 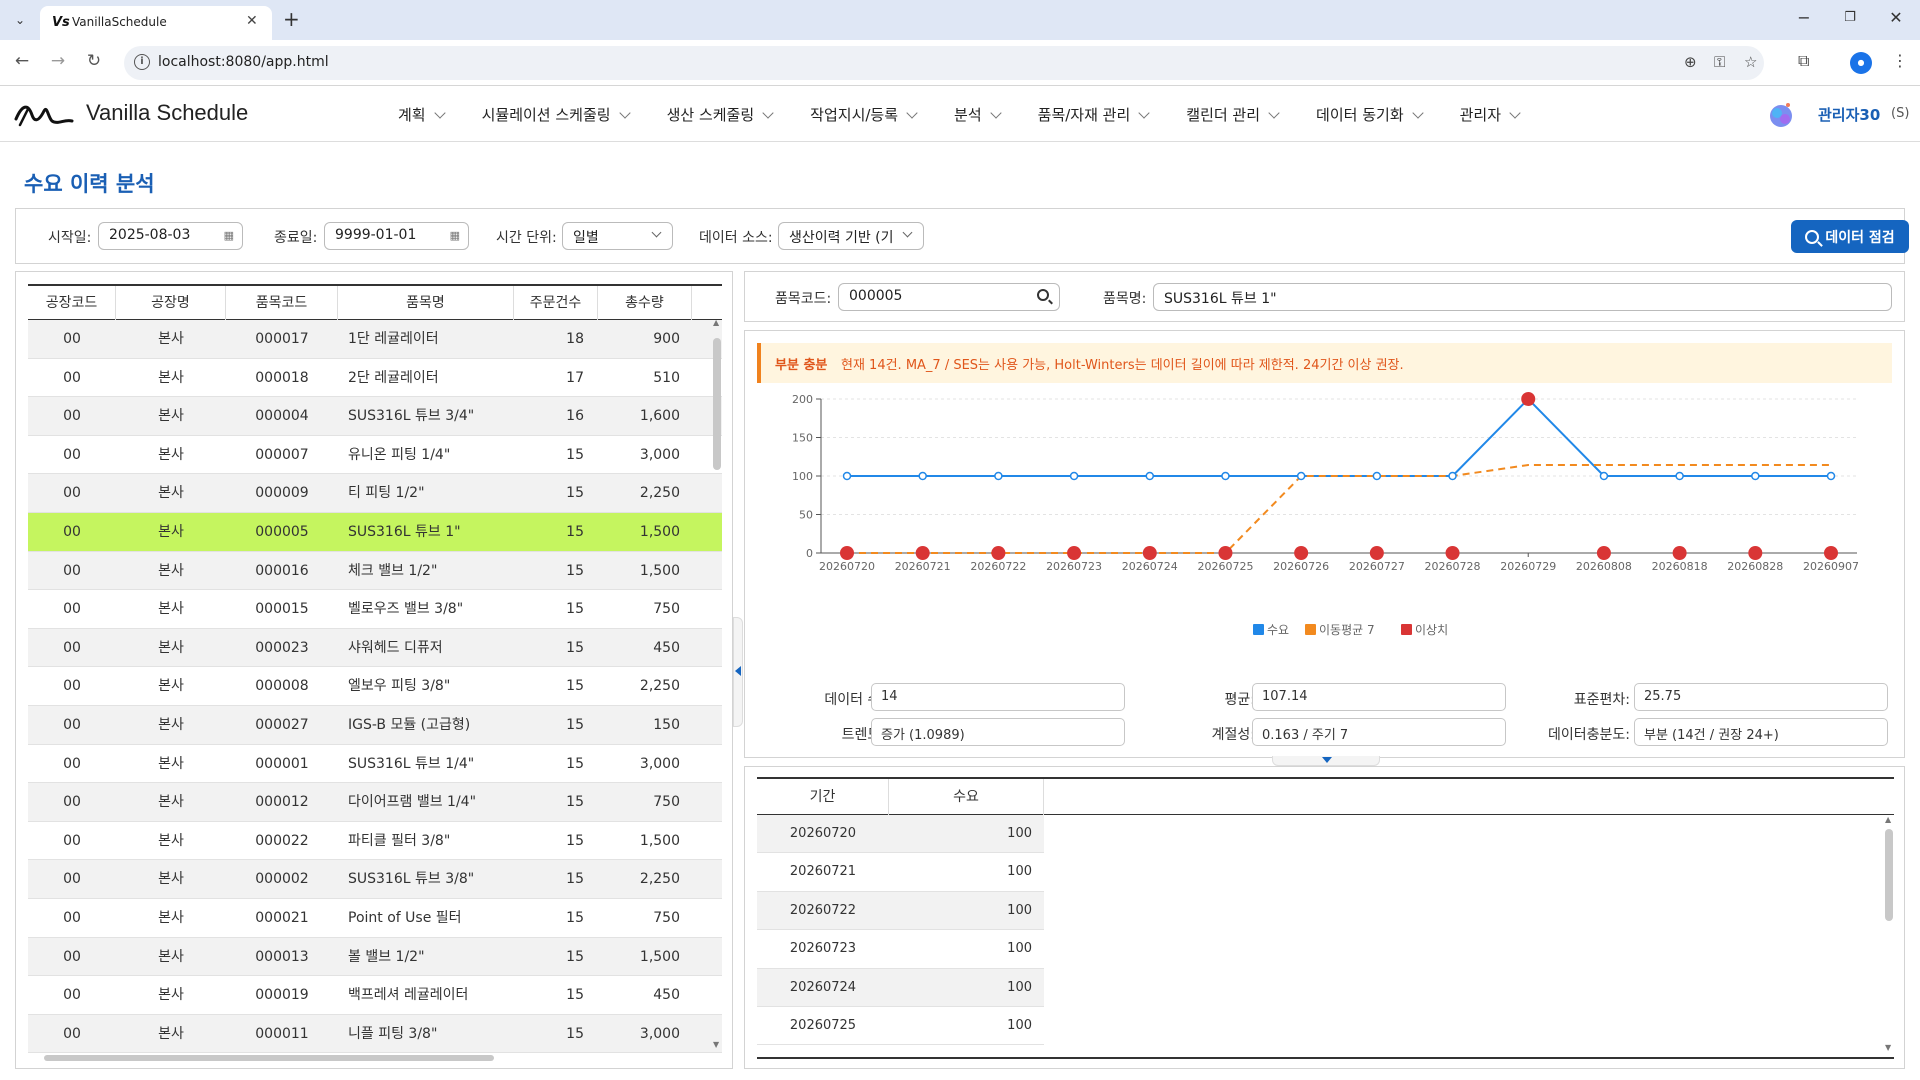 I want to click on cell-item-code: 000013, so click(x=282, y=956).